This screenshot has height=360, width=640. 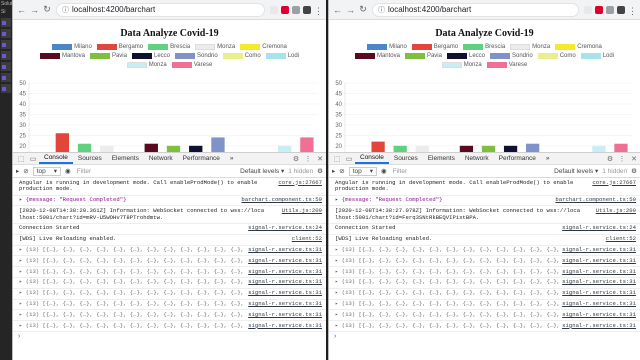 I want to click on legend-item: Varese, so click(x=191, y=65).